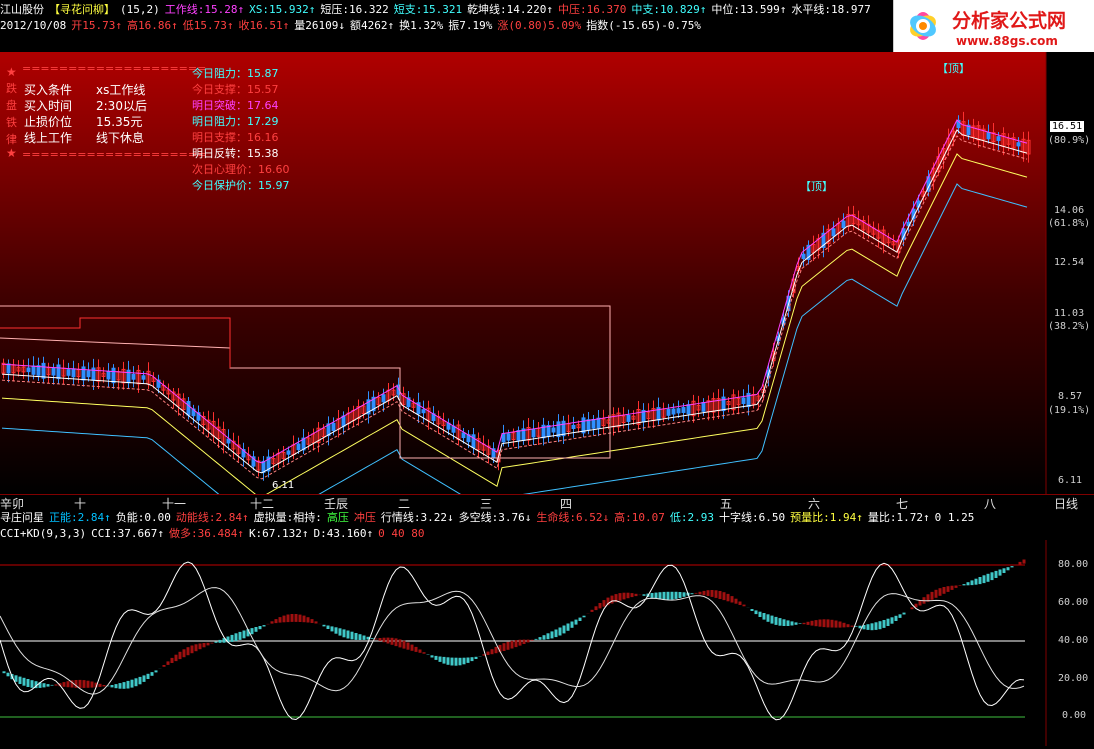 Image resolution: width=1094 pixels, height=749 pixels. Describe the element at coordinates (1069, 140) in the screenshot. I see `price-axis-label: (80.9%)` at that location.